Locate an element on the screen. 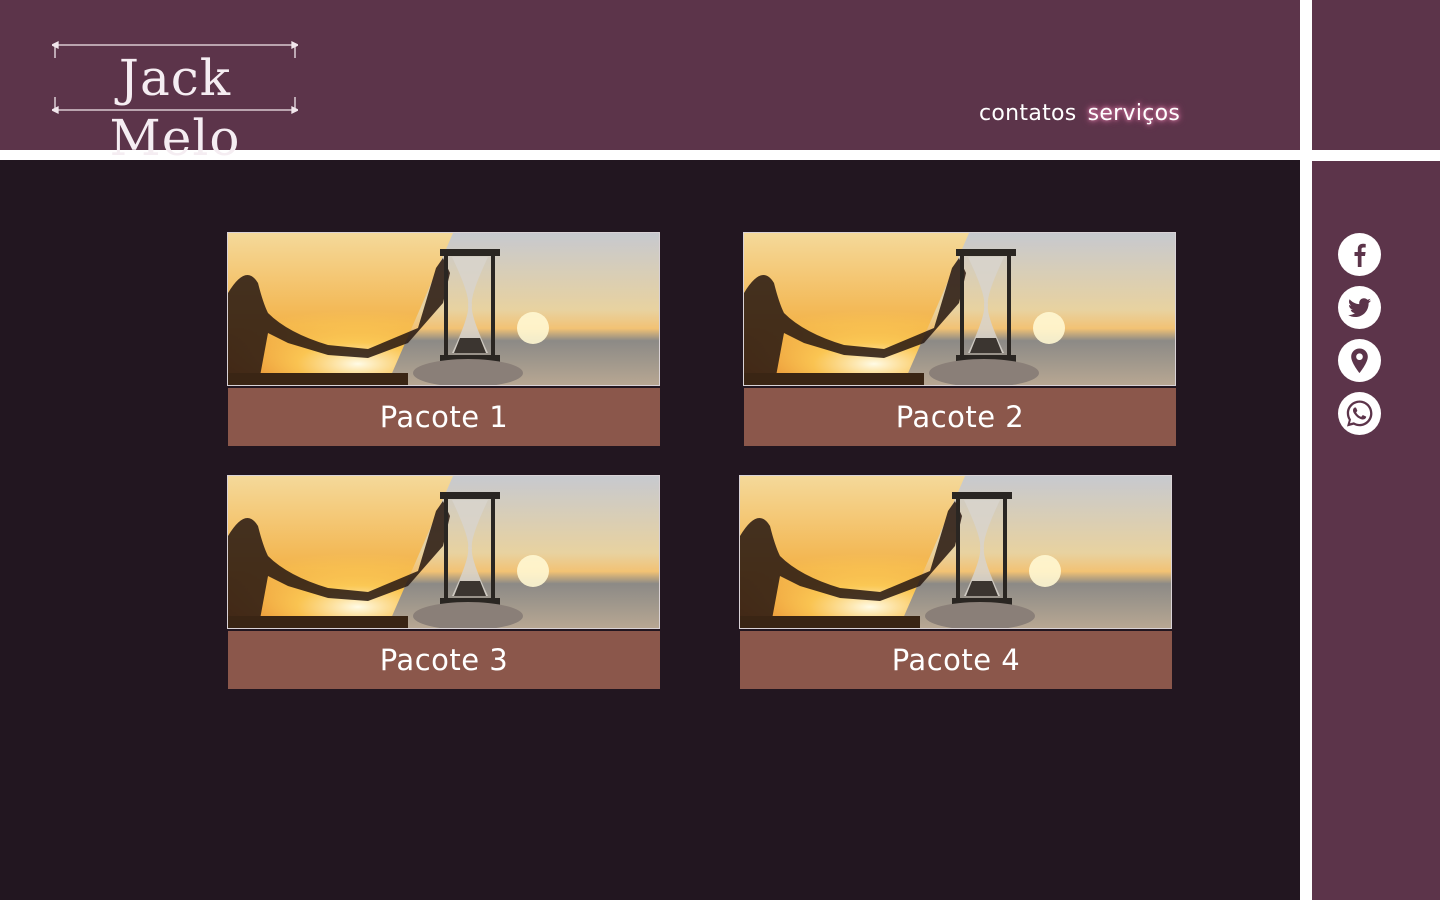 The image size is (1440, 900). nav-link-contatos: contatos is located at coordinates (1028, 113).